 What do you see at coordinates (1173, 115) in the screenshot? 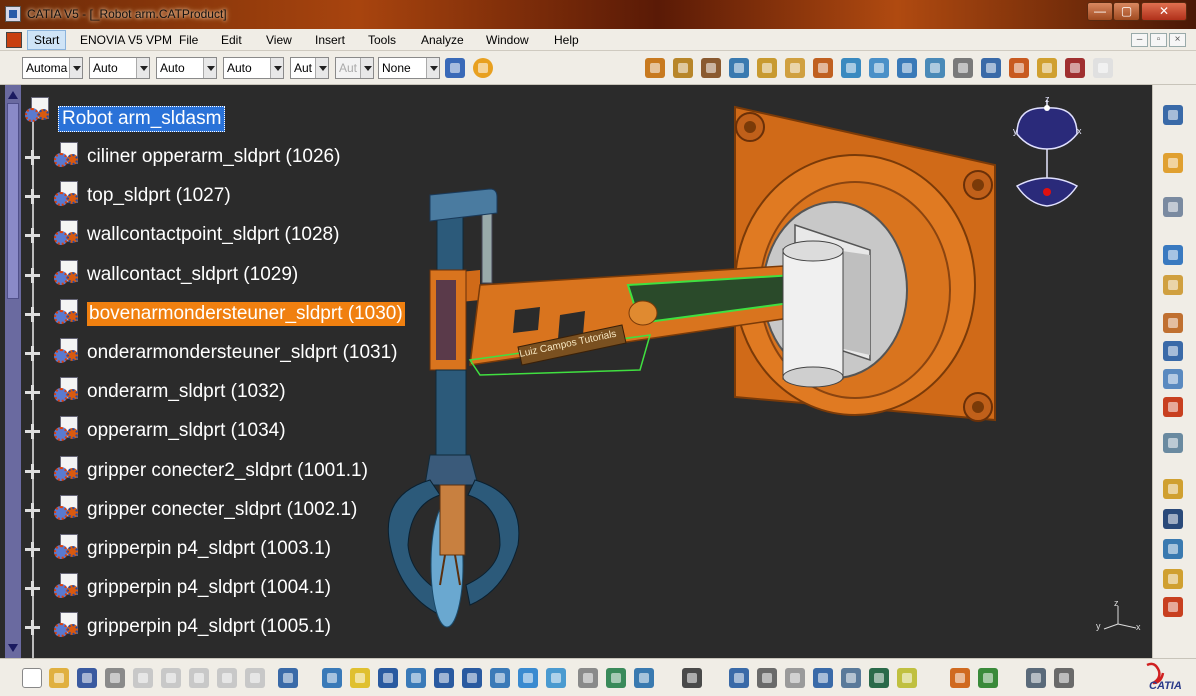
I see `fly-mode-icon` at bounding box center [1173, 115].